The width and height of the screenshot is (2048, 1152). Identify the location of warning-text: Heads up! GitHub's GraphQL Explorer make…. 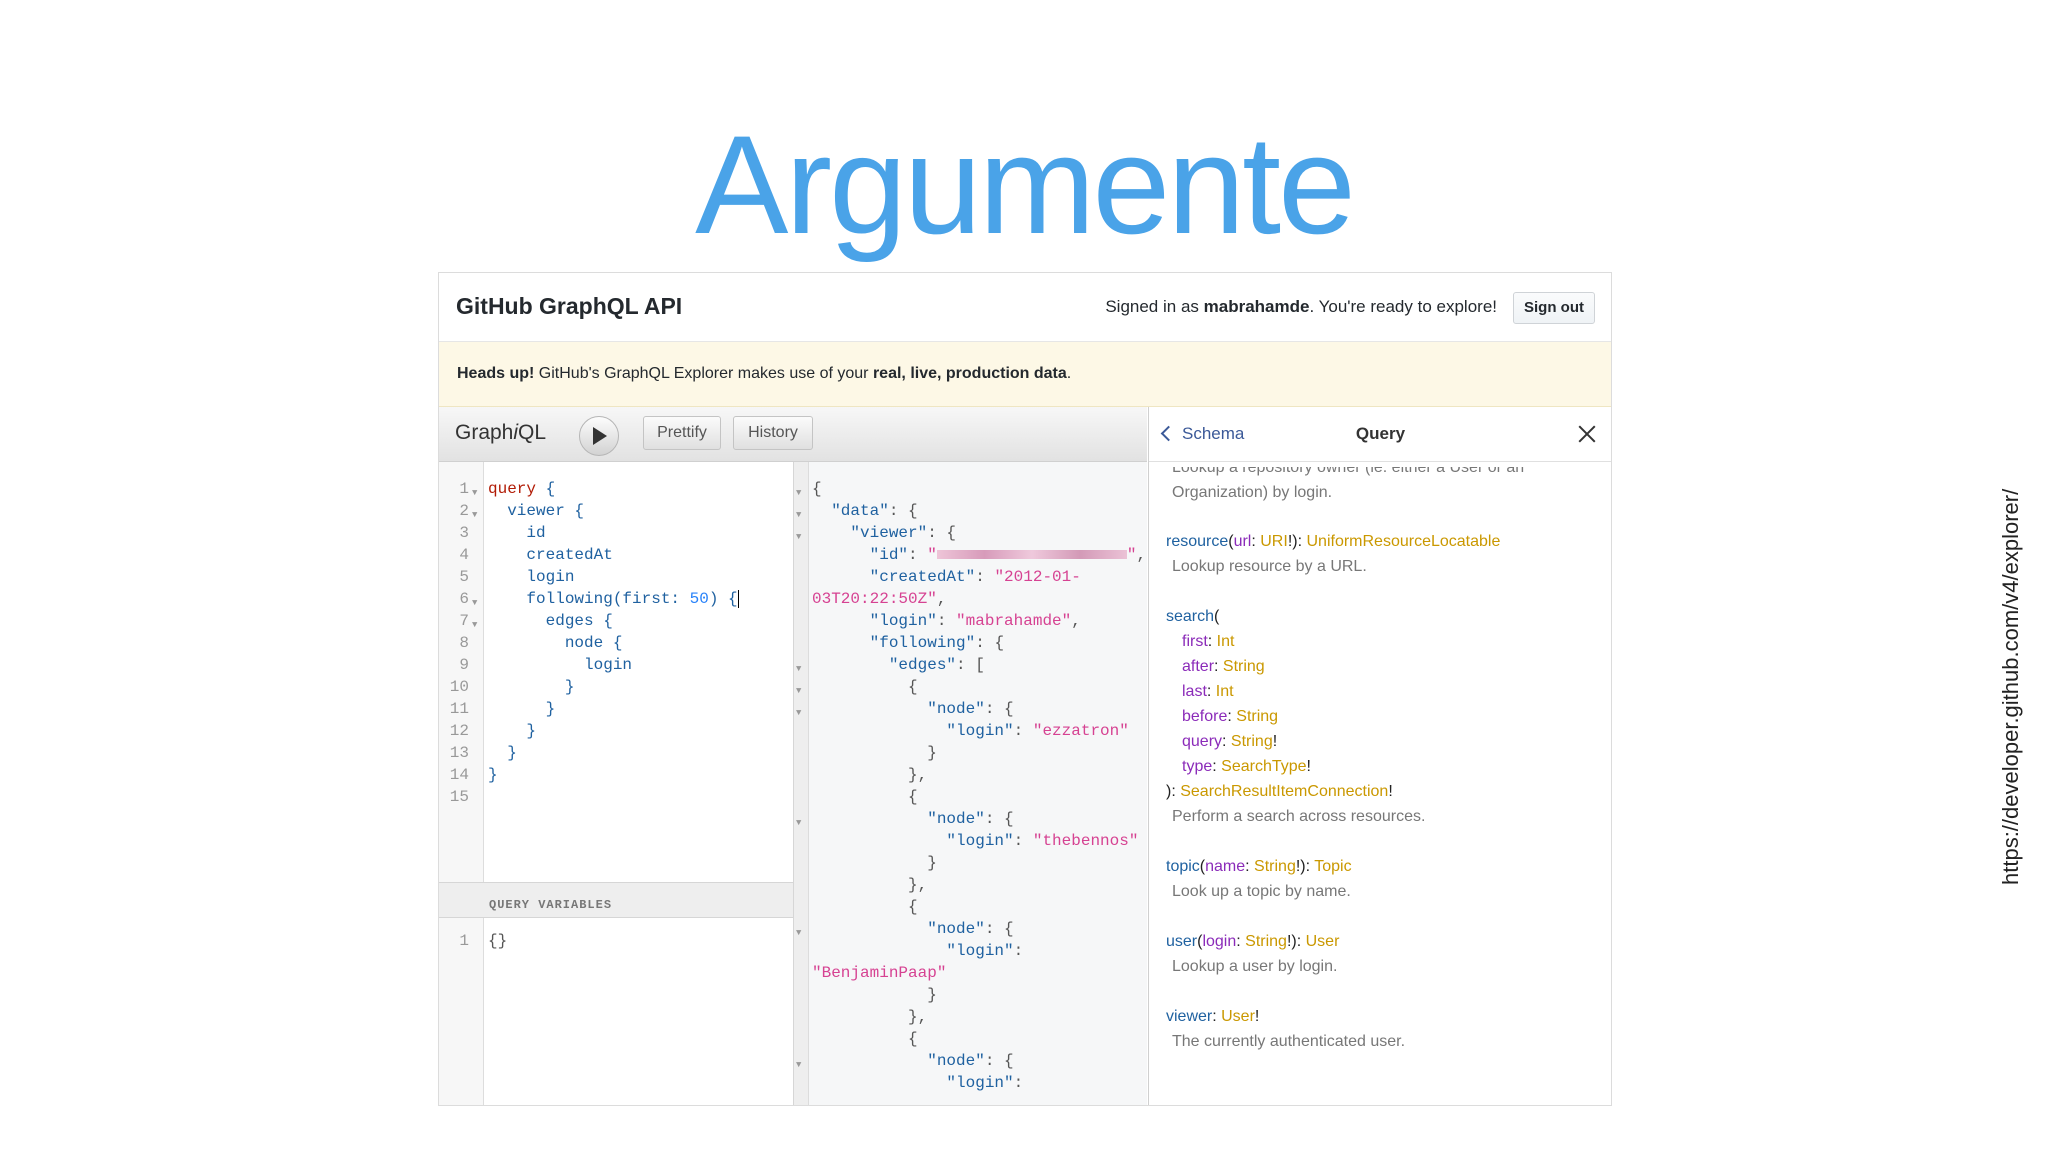
(764, 374).